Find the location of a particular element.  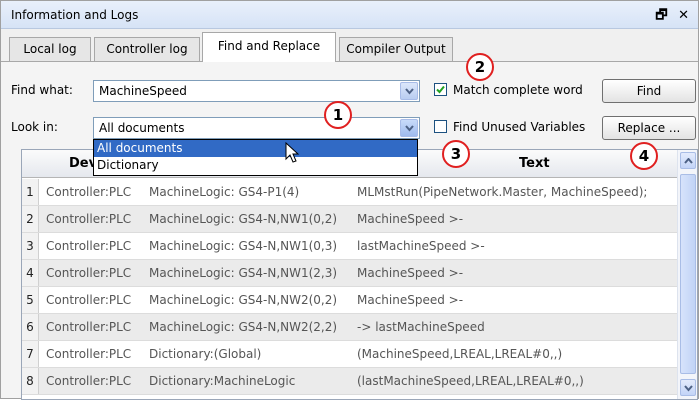

chevron-up-icon is located at coordinates (688, 161).